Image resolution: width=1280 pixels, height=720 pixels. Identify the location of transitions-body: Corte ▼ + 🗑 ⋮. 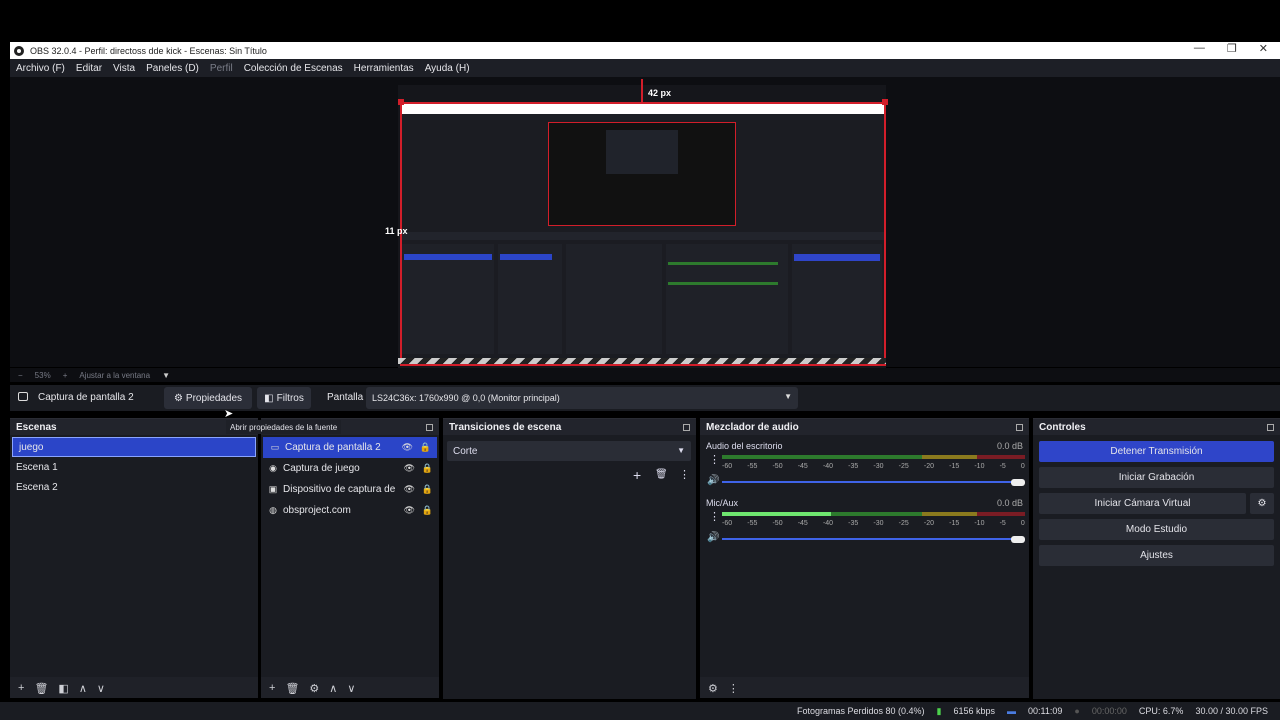
(569, 567).